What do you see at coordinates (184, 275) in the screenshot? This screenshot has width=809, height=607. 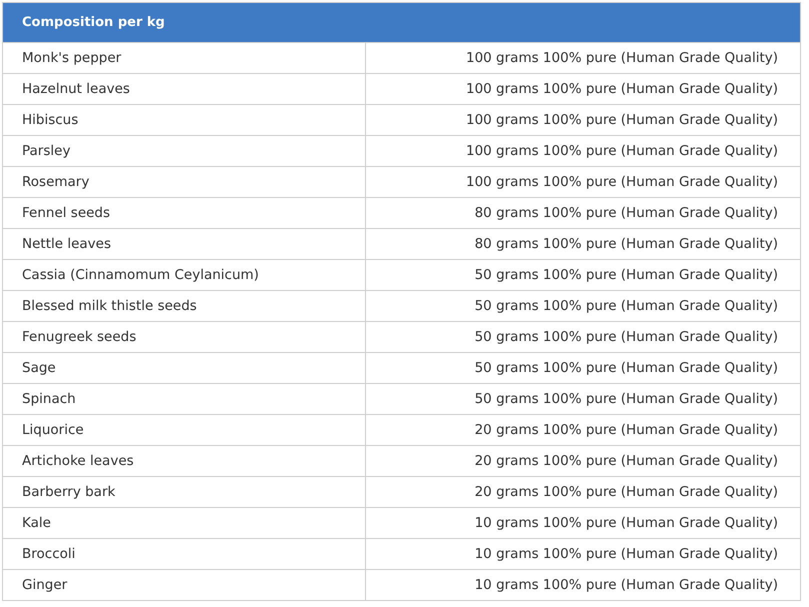 I see `table-cell: Cassia (Cinnamomum Ceylanicum)` at bounding box center [184, 275].